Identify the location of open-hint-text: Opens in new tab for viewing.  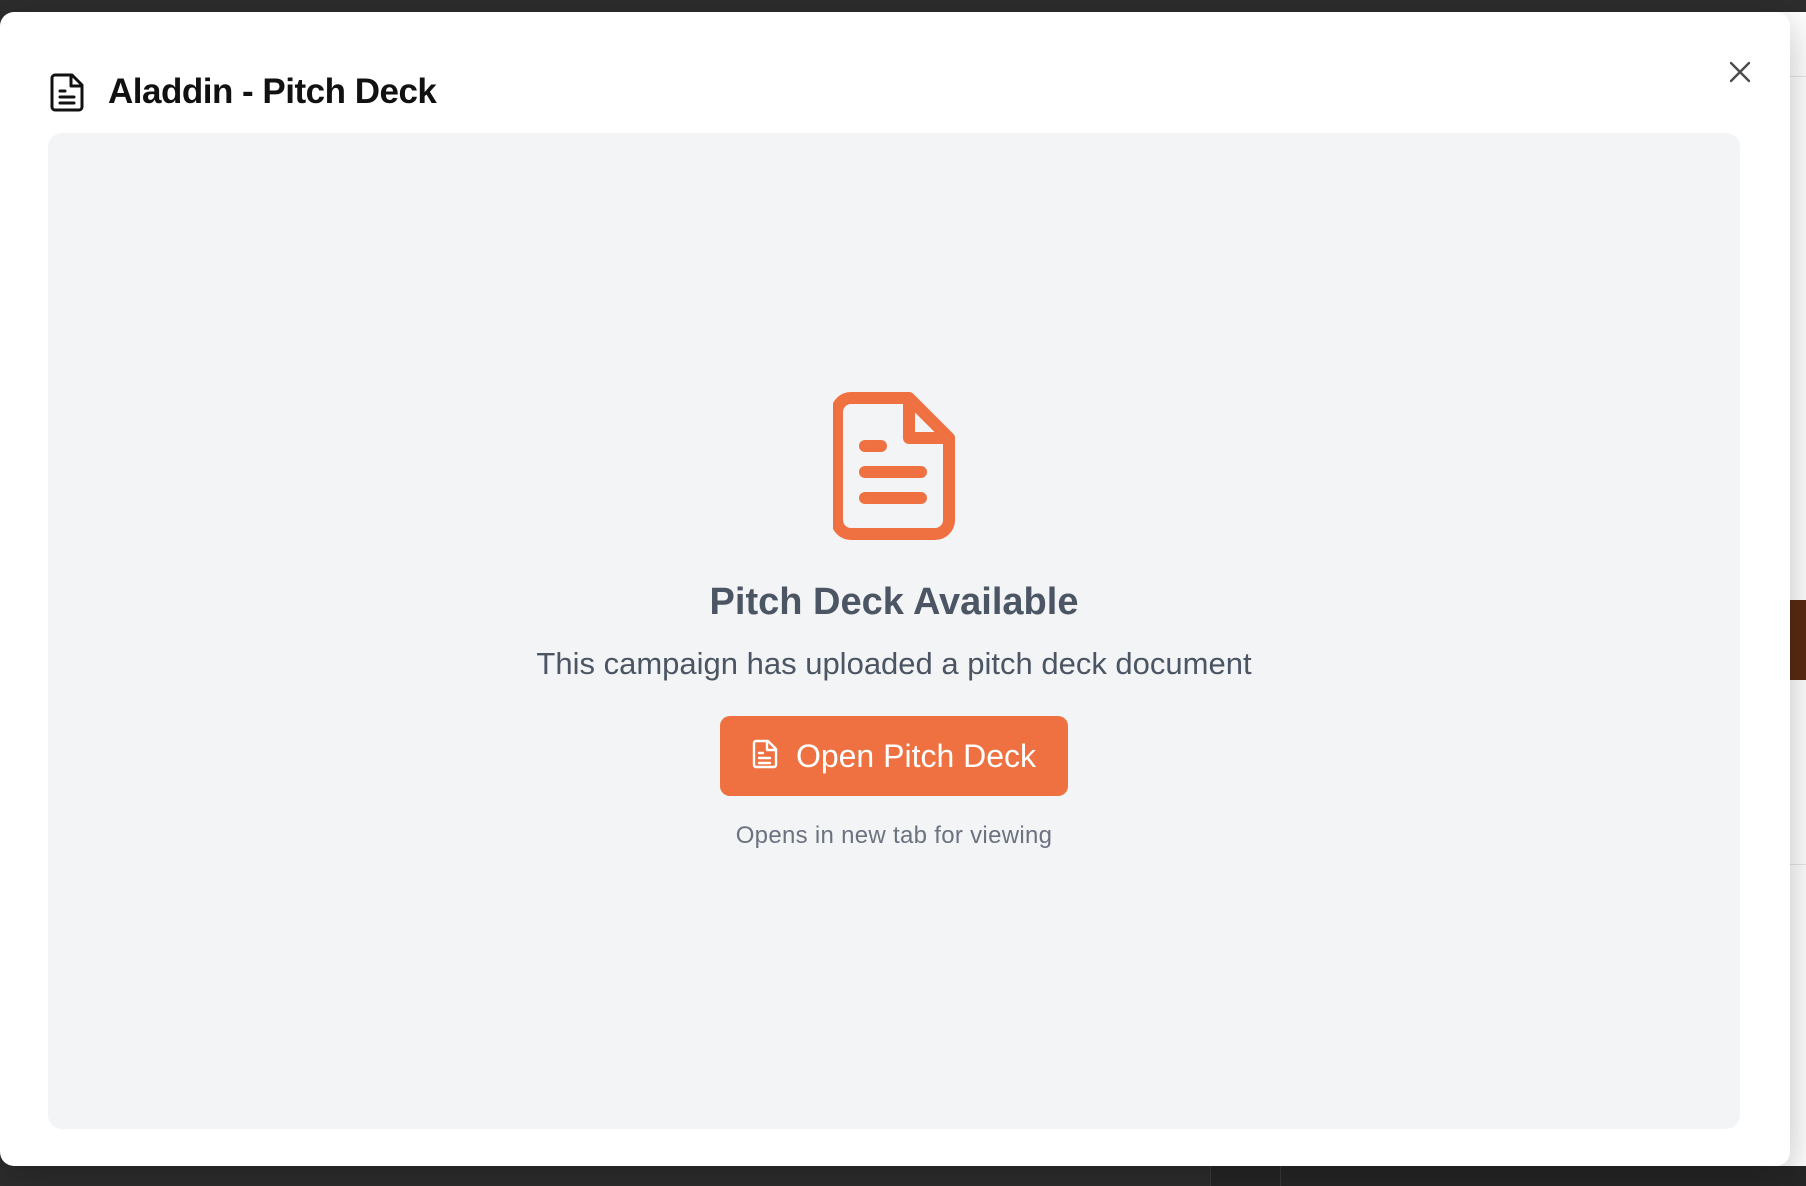
(894, 835).